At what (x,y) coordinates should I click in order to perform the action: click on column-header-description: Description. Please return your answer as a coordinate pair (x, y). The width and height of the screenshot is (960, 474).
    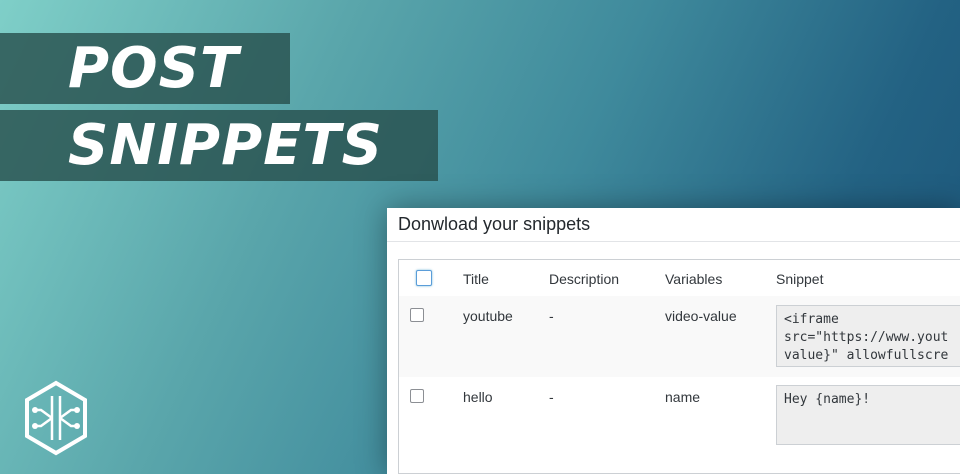
    Looking at the image, I should click on (584, 279).